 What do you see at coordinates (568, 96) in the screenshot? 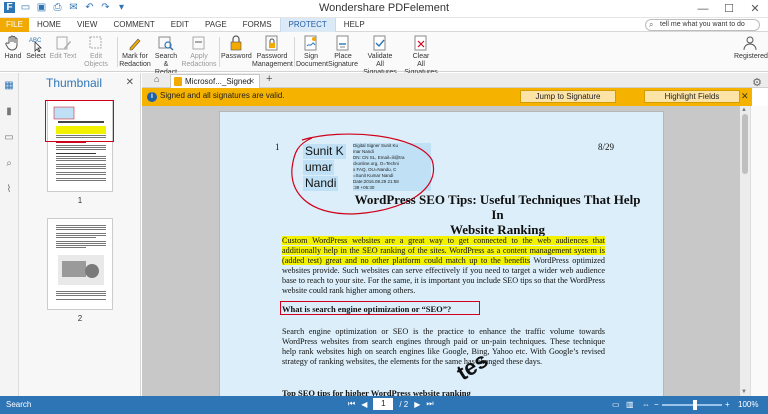
I see `jump-to-signature-button: Jump to Signature` at bounding box center [568, 96].